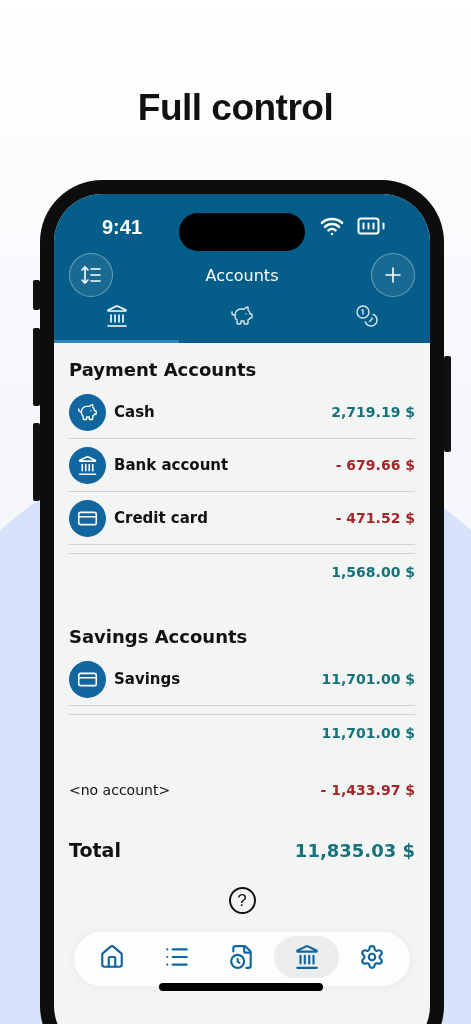 The height and width of the screenshot is (1024, 471). I want to click on account-amount: 11,701.00 $, so click(368, 679).